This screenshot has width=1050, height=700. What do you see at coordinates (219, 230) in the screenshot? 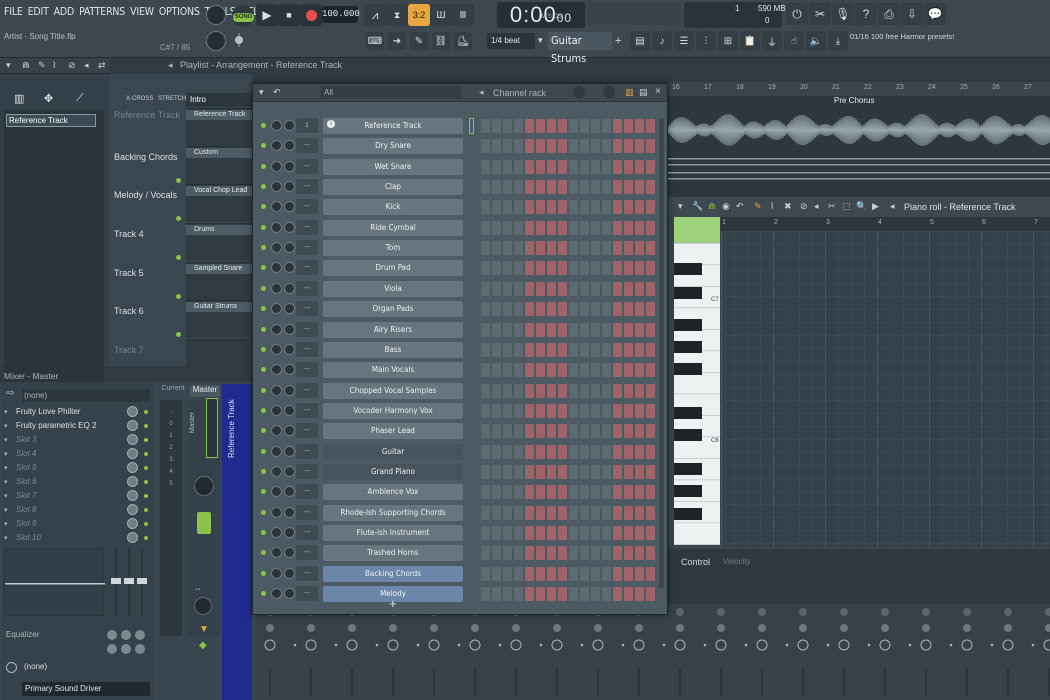
I see `playlist-clip: Drums` at bounding box center [219, 230].